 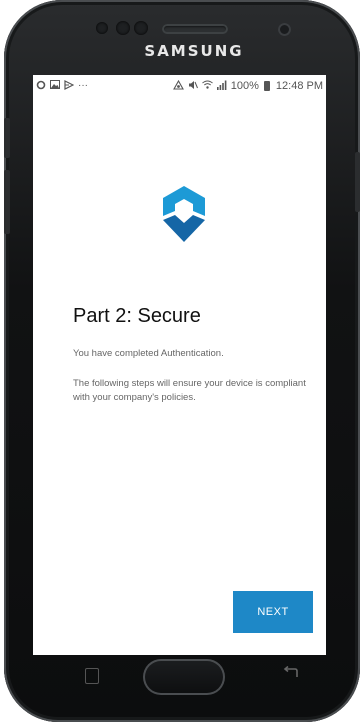 I want to click on battery-icon, so click(x=266, y=86).